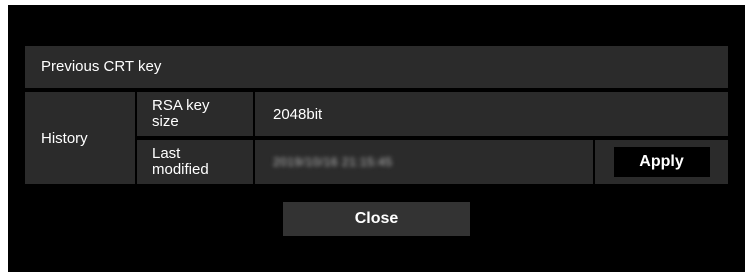  Describe the element at coordinates (195, 114) in the screenshot. I see `rsa-key-size-label: RSA key size` at that location.